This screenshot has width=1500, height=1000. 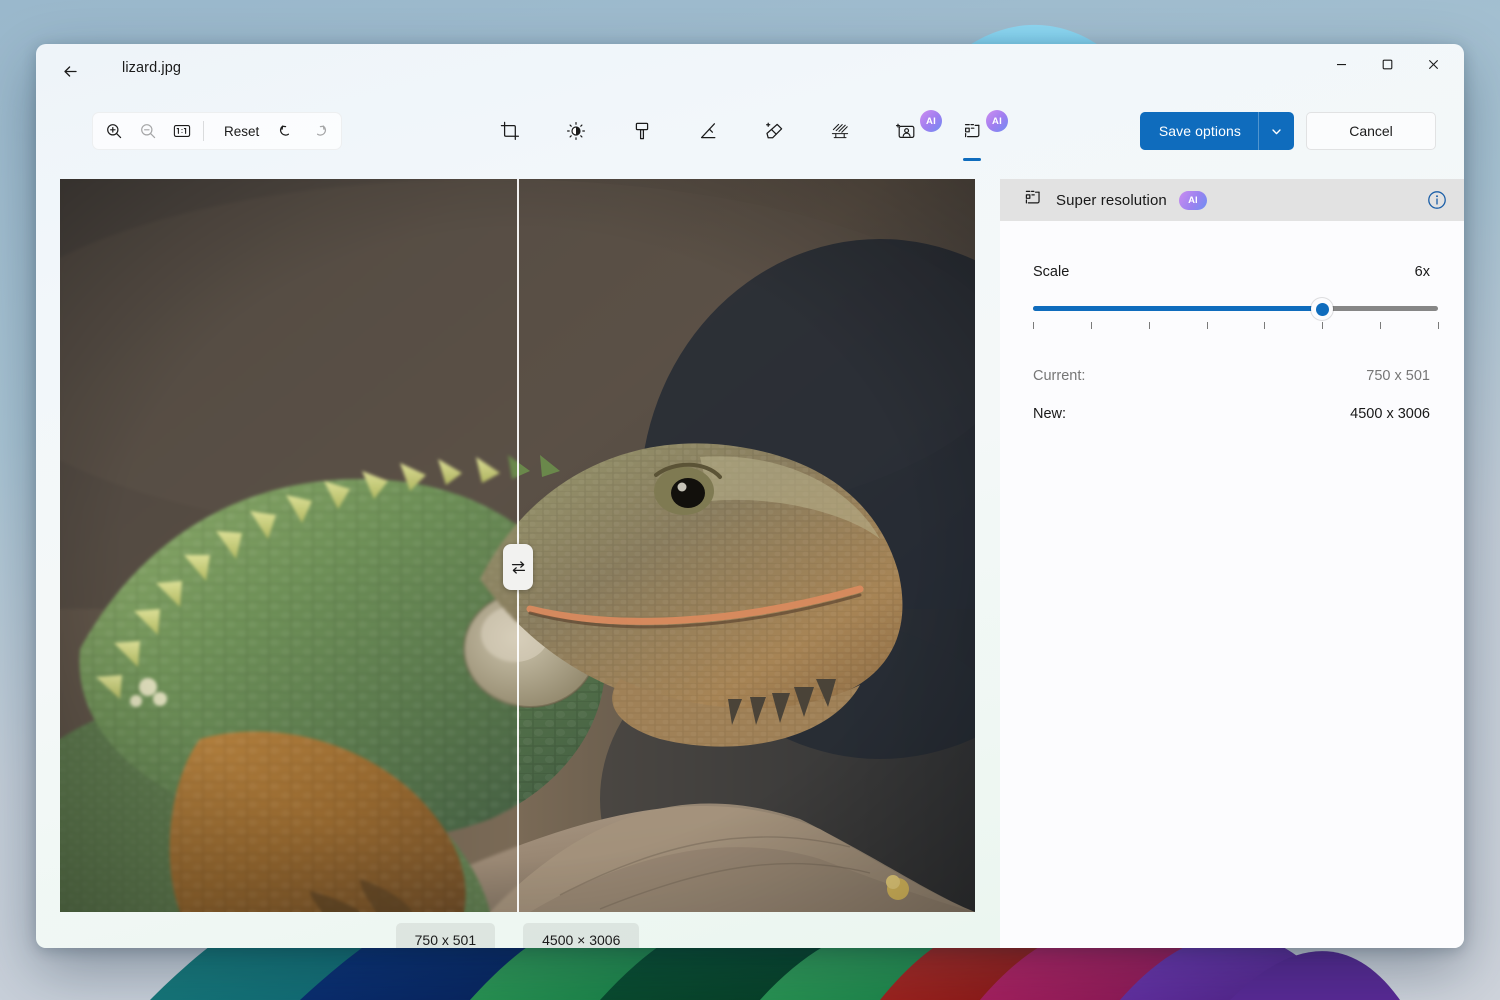 I want to click on panel-header: Super resolution AI, so click(x=1232, y=200).